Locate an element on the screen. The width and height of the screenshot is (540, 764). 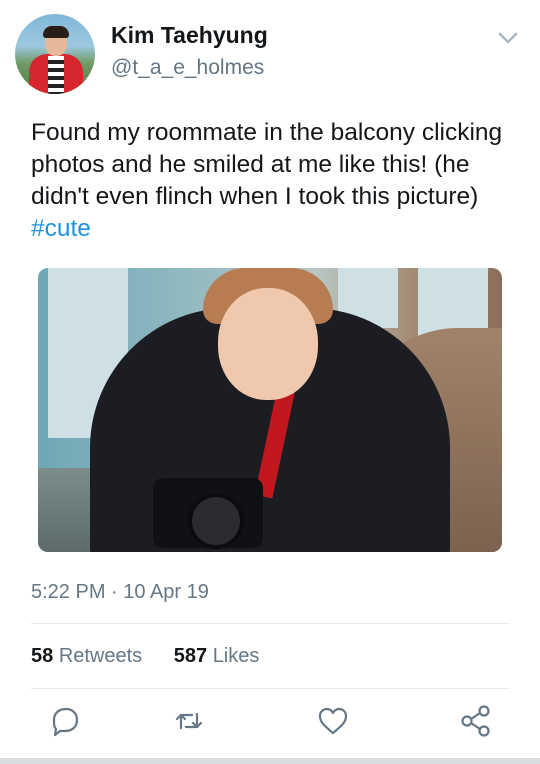
likes-stat: 587 Likes is located at coordinates (217, 656).